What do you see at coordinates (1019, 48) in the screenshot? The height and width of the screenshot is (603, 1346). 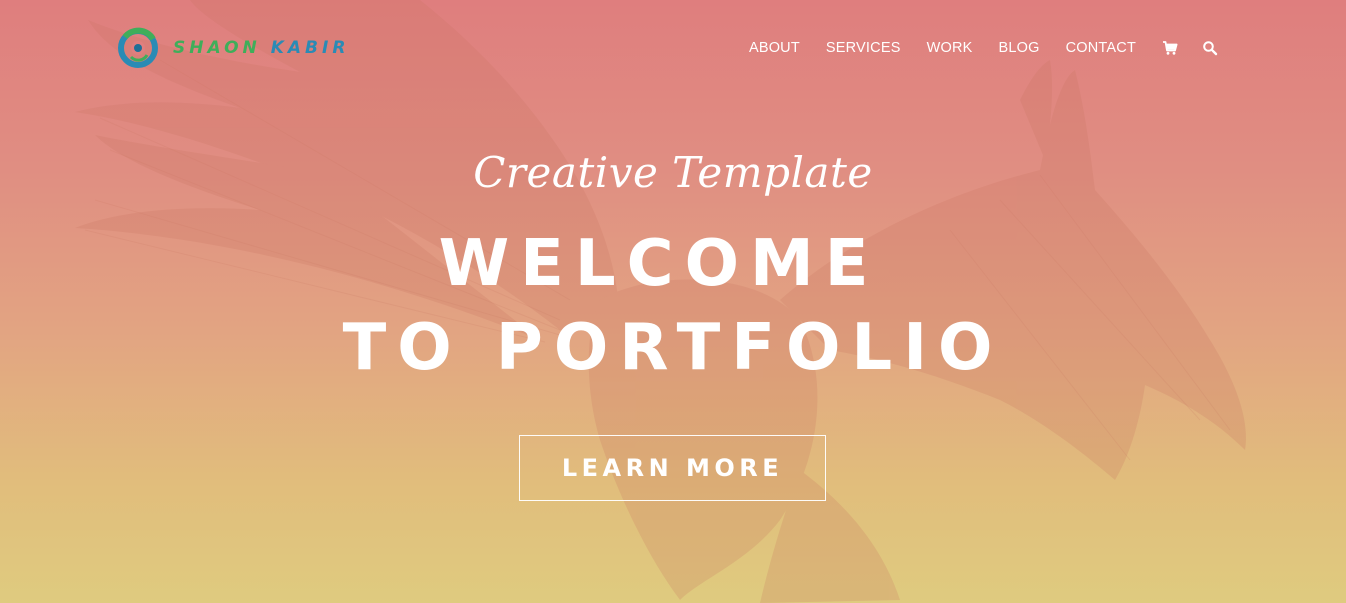 I see `nav-link-blog: BLOG` at bounding box center [1019, 48].